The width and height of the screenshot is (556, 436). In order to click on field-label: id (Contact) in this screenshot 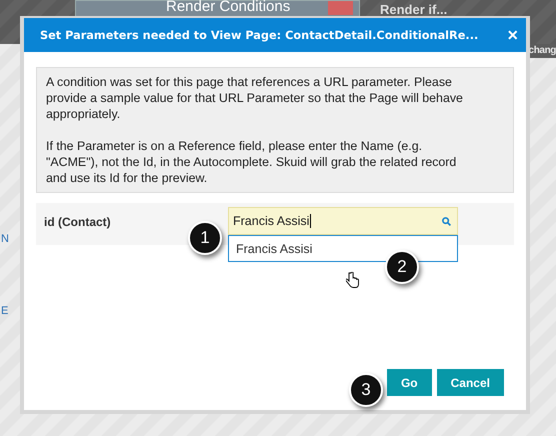, I will do `click(78, 222)`.